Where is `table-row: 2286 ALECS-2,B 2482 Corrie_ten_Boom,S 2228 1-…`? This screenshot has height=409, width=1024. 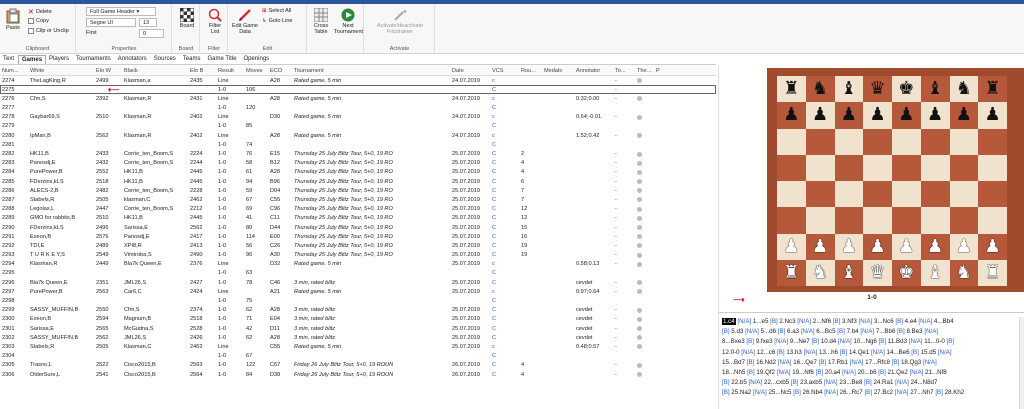
table-row: 2286 ALECS-2,B 2482 Corrie_ten_Boom,S 2228 1-… is located at coordinates (358, 190).